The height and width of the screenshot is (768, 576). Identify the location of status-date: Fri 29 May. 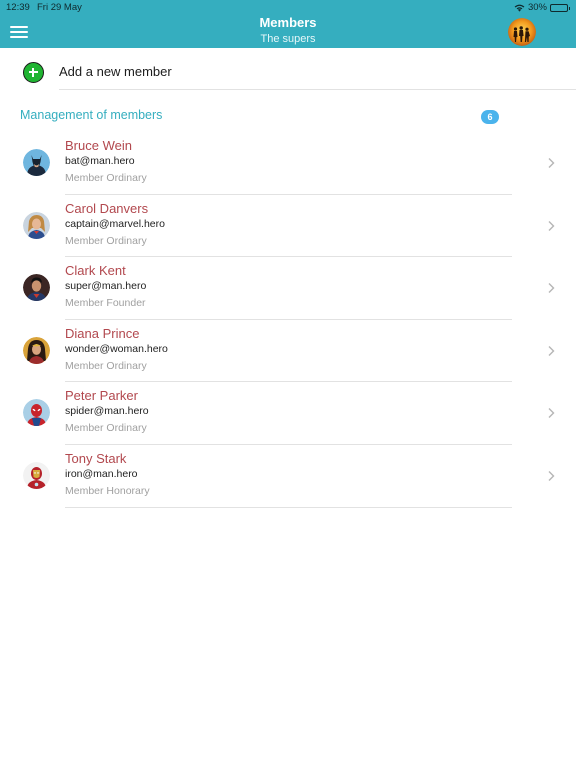
(59, 7).